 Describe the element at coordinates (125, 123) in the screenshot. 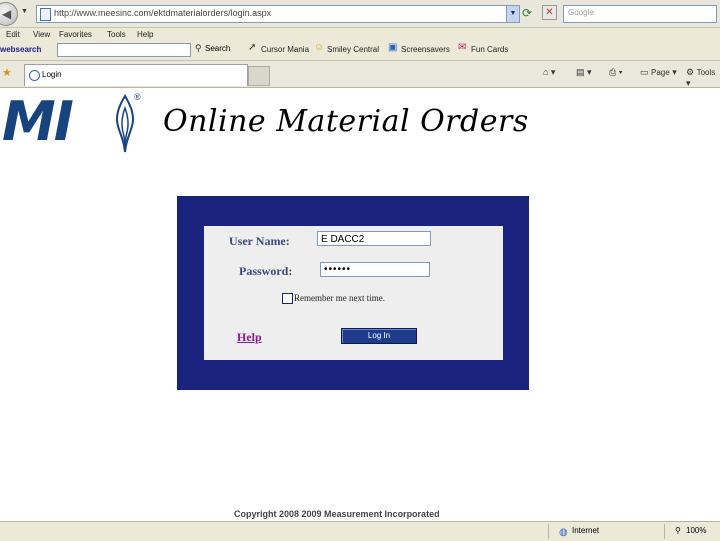

I see `logo-flame-icon` at that location.